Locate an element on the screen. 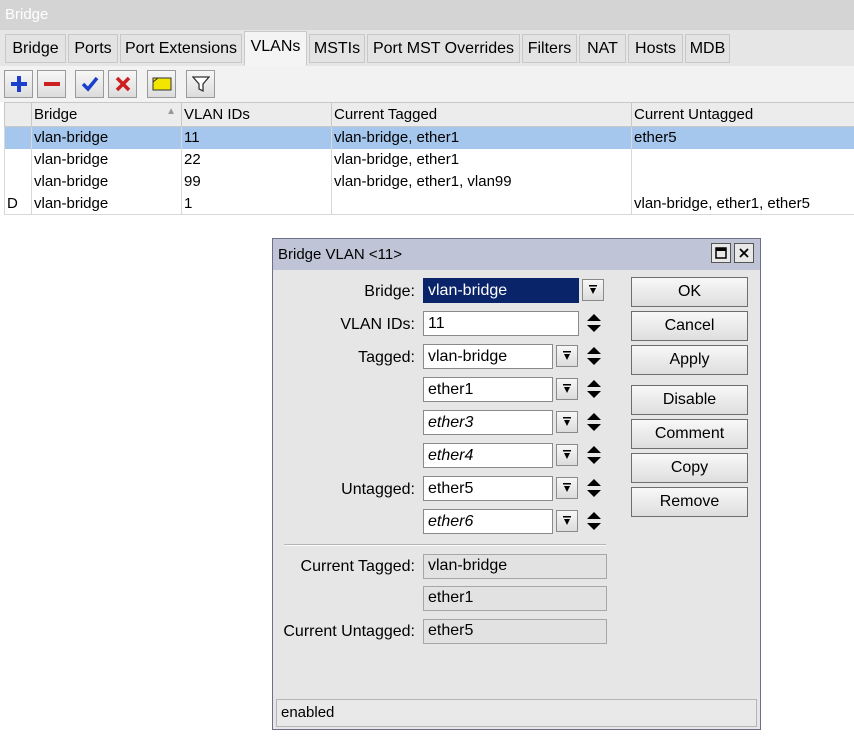 Image resolution: width=854 pixels, height=747 pixels. column-header-bridge: Bridge ▲ is located at coordinates (106, 114).